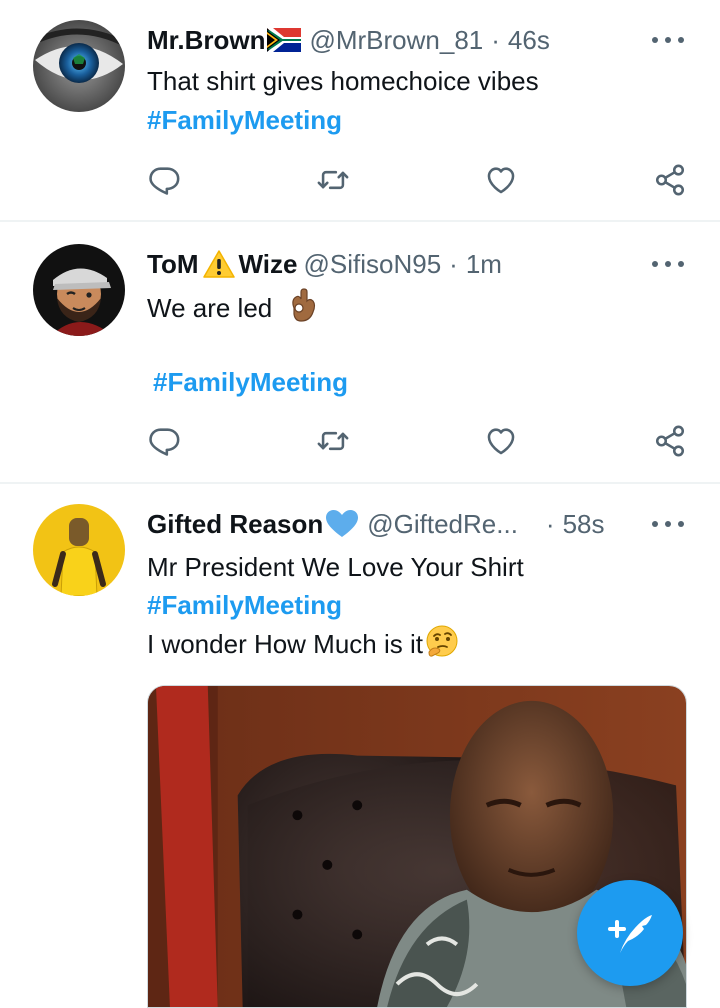 The width and height of the screenshot is (720, 1008). What do you see at coordinates (342, 524) in the screenshot?
I see `blue-heart-icon` at bounding box center [342, 524].